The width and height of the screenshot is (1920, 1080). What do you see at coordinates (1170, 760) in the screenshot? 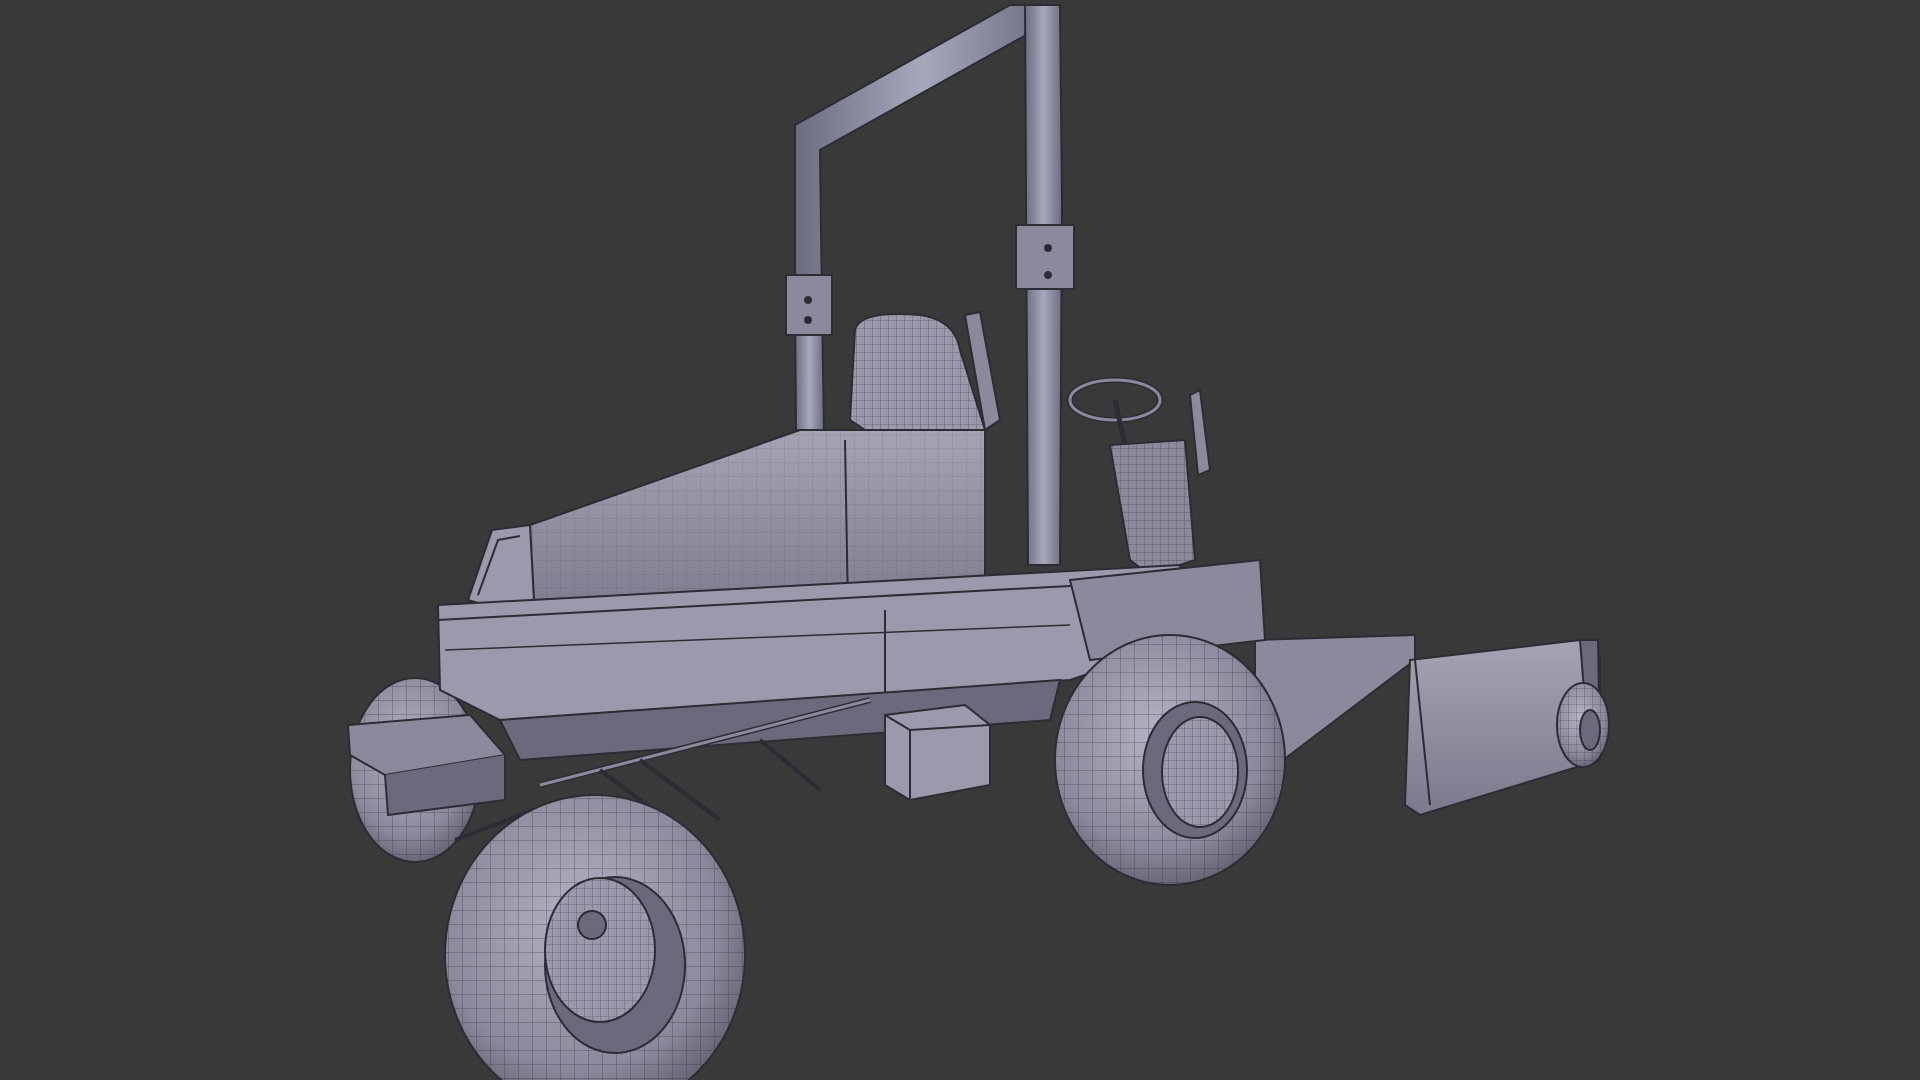
I see `middle-right-tire` at bounding box center [1170, 760].